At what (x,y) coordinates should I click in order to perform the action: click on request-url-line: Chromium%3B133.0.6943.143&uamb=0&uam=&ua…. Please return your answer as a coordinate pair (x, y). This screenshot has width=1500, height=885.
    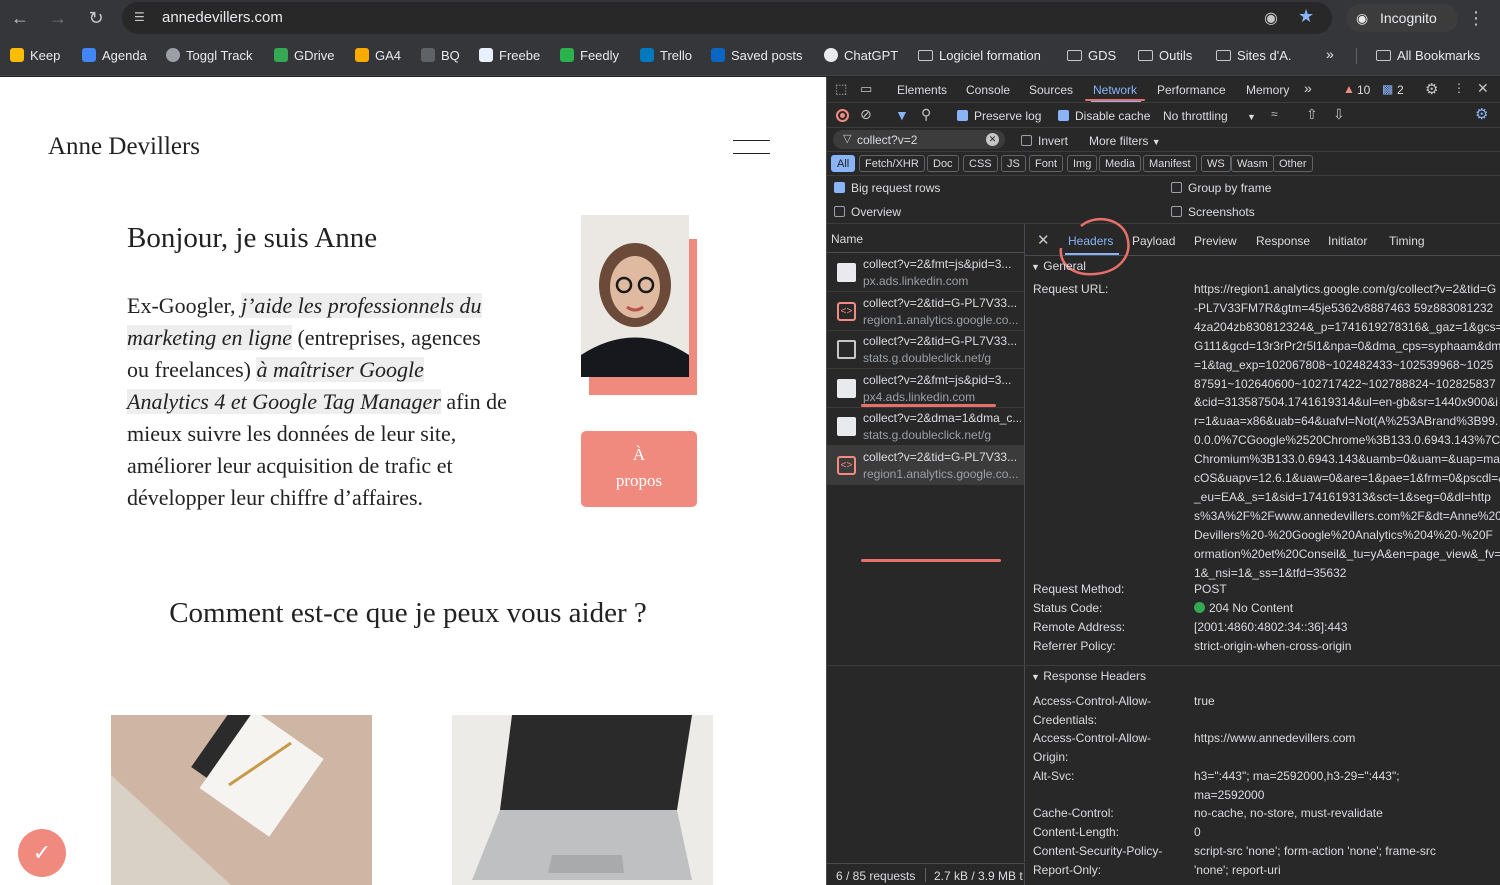
    Looking at the image, I should click on (1347, 459).